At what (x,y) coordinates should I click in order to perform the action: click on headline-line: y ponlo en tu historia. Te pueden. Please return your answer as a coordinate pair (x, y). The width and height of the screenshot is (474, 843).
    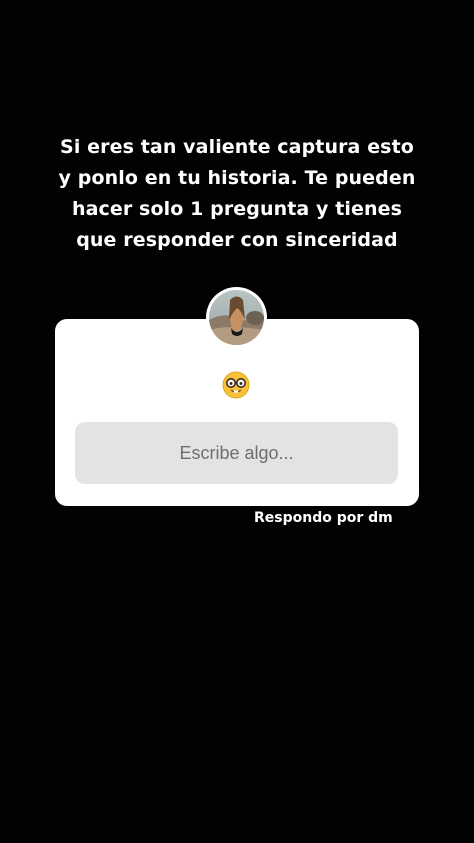
    Looking at the image, I should click on (237, 178).